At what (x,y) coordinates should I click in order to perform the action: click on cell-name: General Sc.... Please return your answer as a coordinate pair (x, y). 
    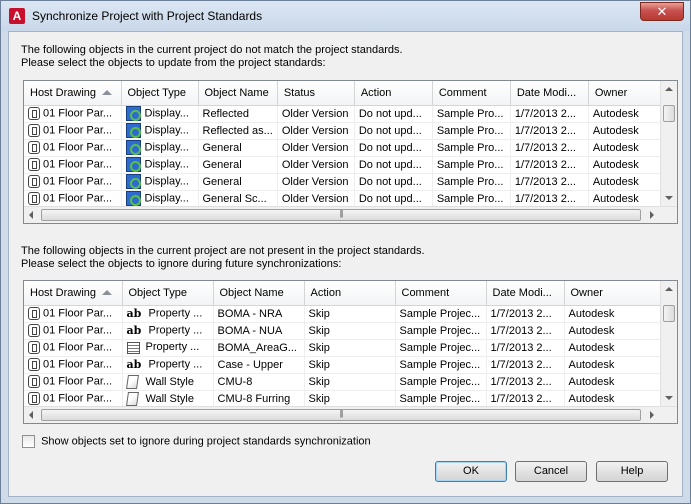
    Looking at the image, I should click on (238, 199).